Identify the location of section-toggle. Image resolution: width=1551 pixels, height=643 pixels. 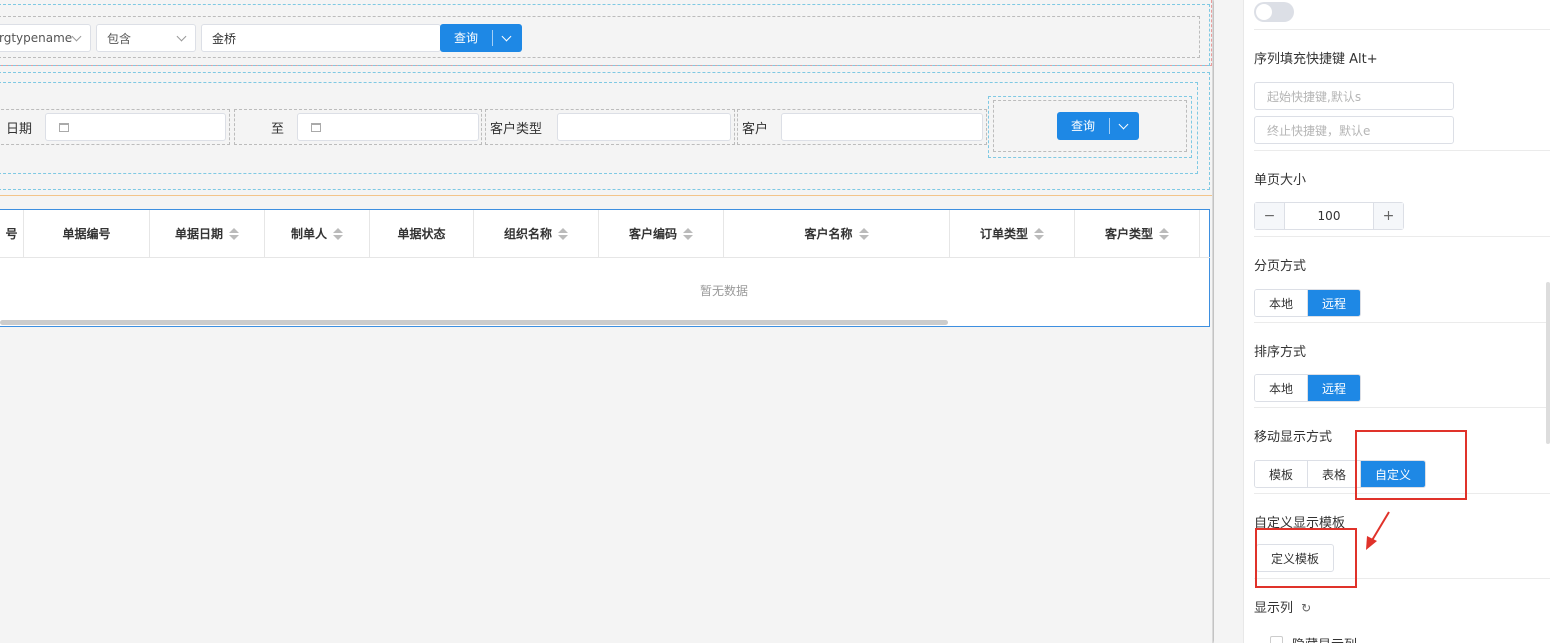
(1402, 15).